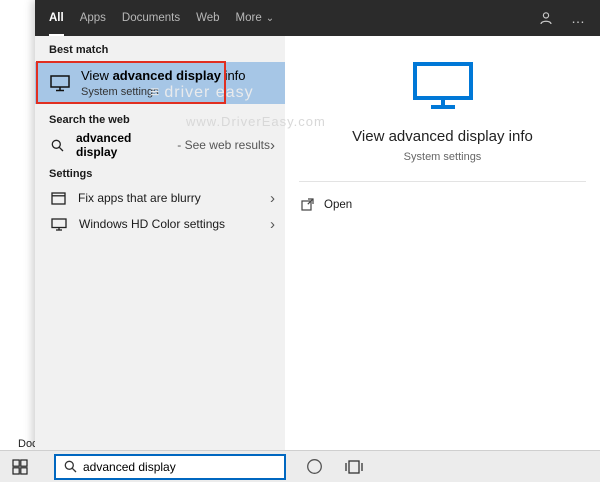 Image resolution: width=600 pixels, height=482 pixels. I want to click on monitor-icon, so click(60, 83).